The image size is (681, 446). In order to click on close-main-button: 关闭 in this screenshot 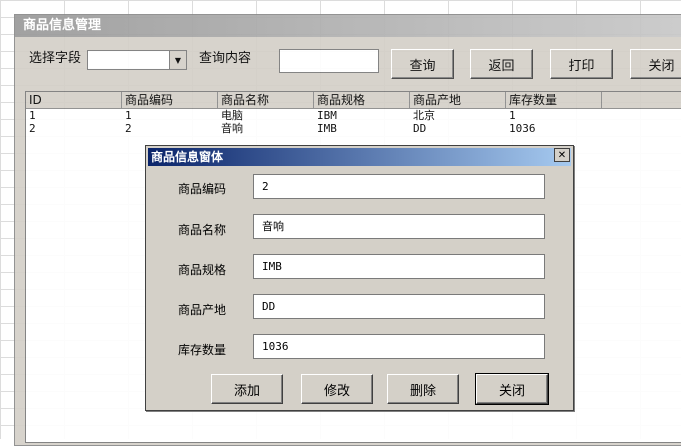, I will do `click(655, 64)`.